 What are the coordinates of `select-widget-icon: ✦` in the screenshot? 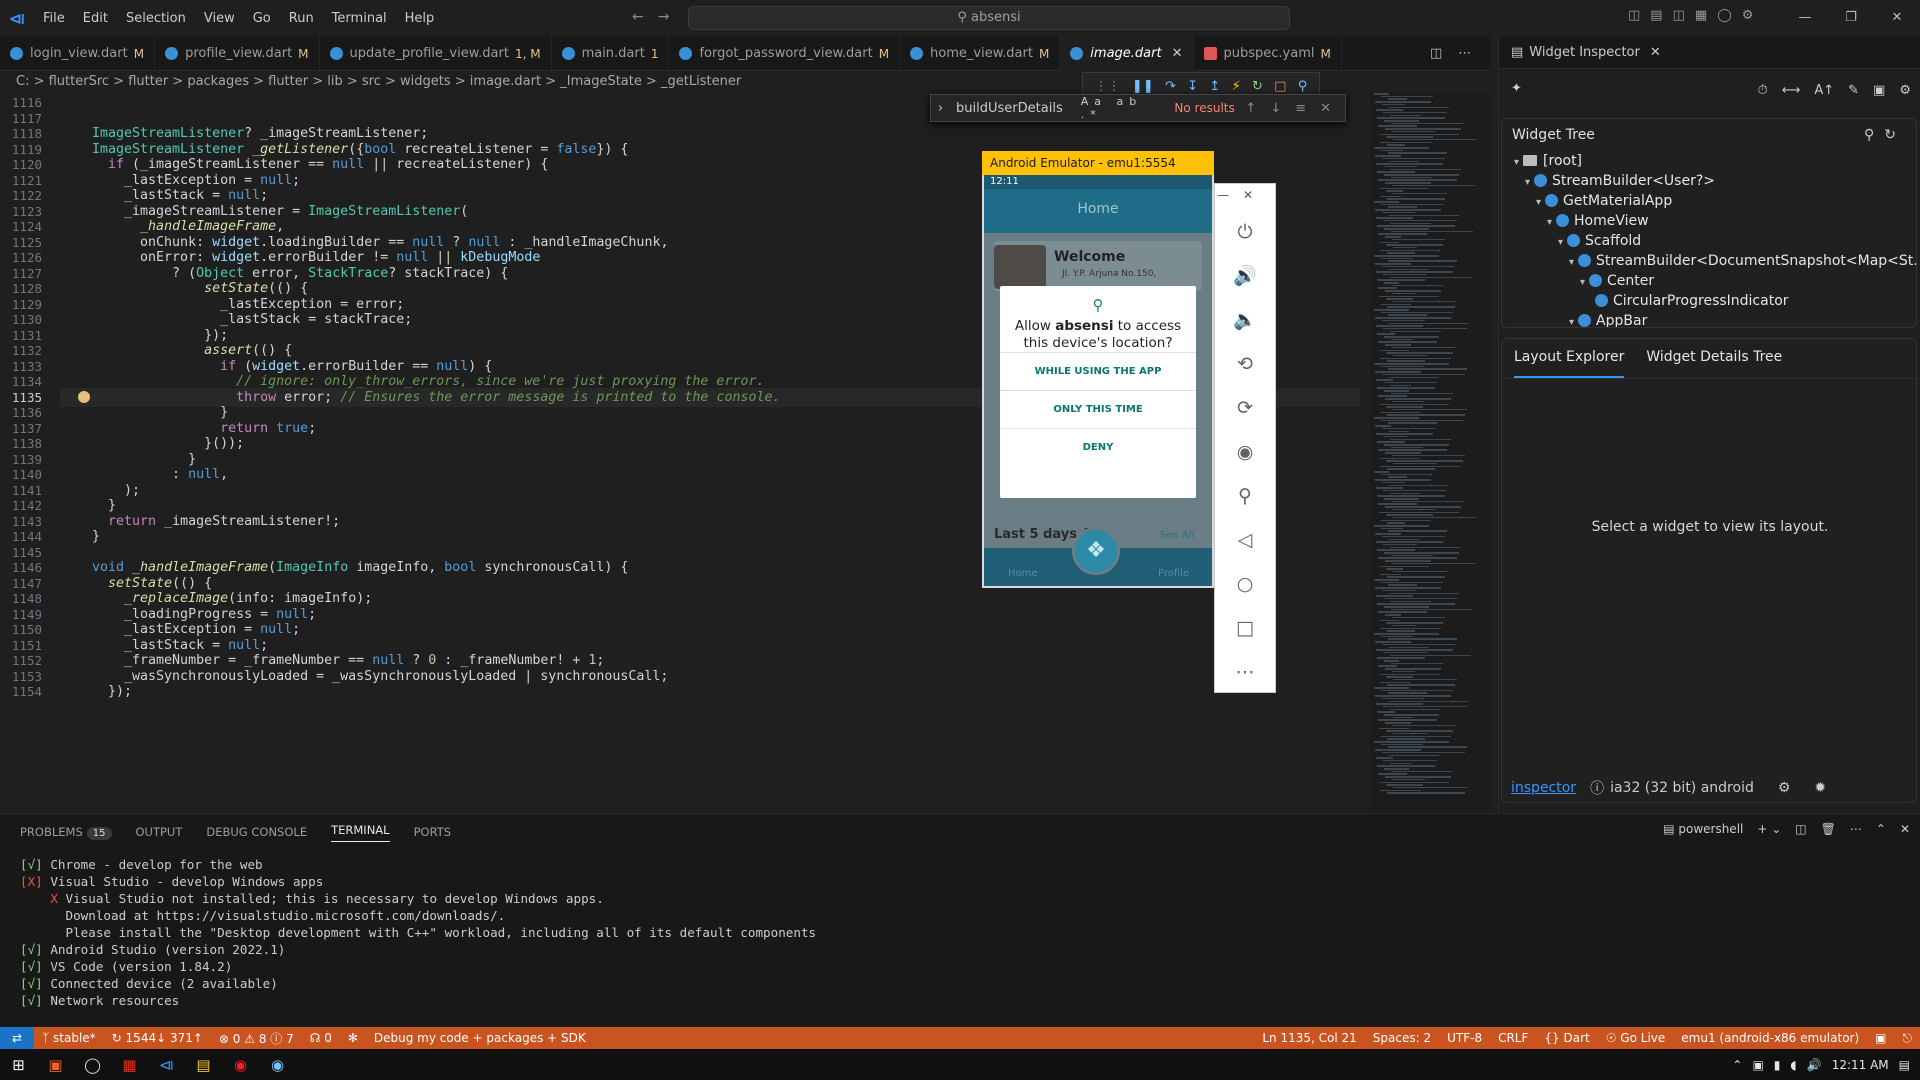 It's located at (1516, 88).